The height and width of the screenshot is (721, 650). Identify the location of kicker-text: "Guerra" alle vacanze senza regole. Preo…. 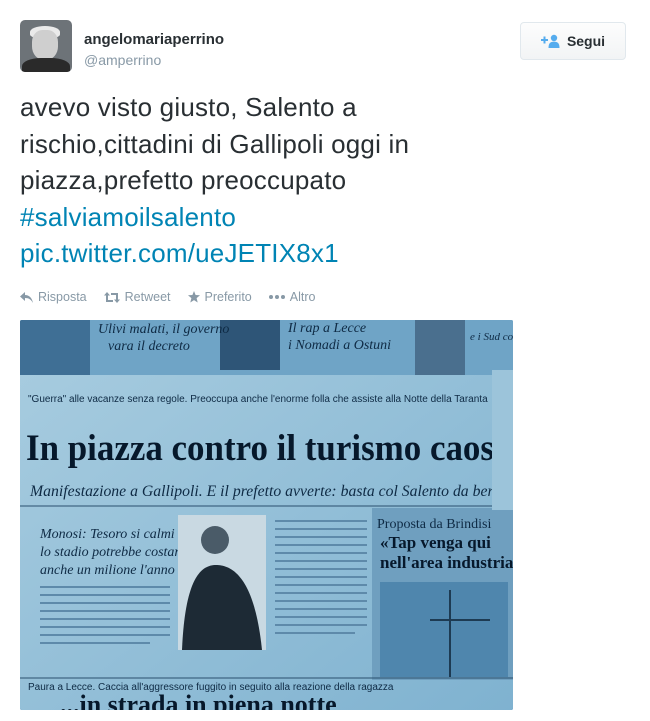
(258, 399).